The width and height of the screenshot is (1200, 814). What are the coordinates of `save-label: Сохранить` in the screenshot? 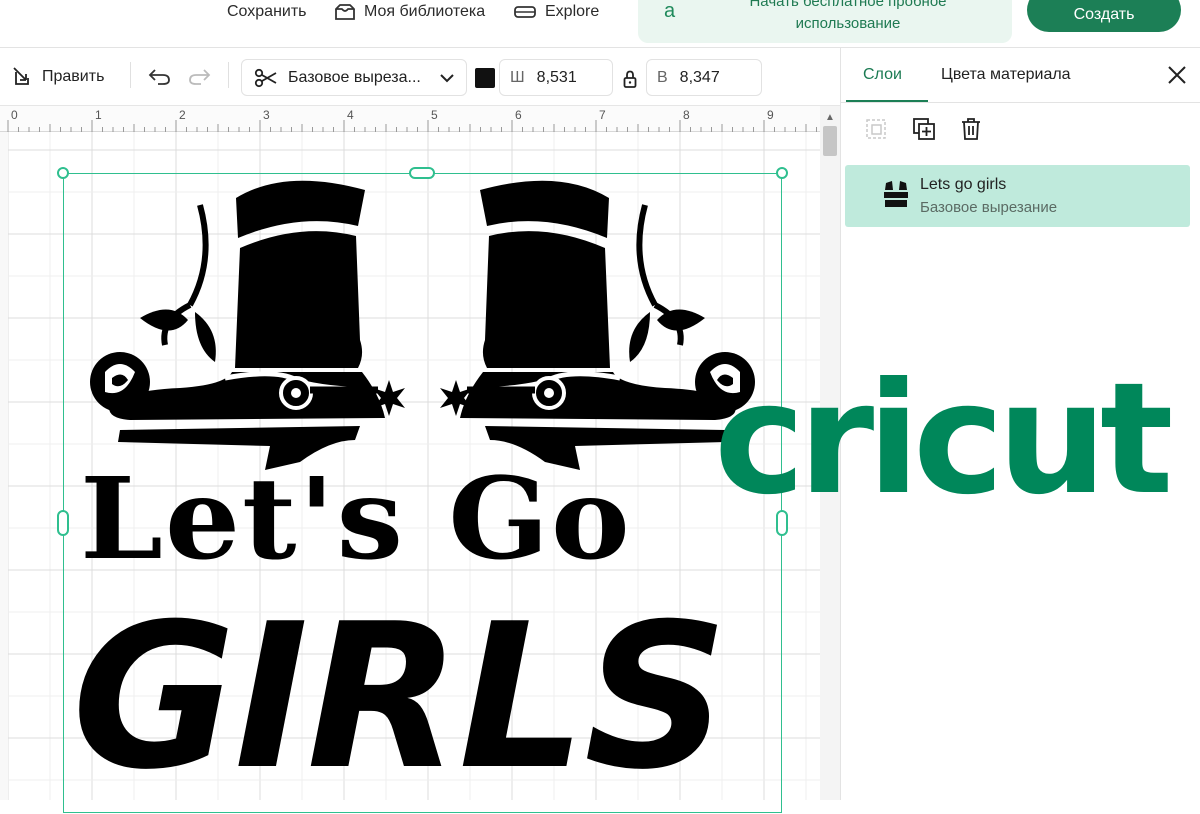 It's located at (267, 11).